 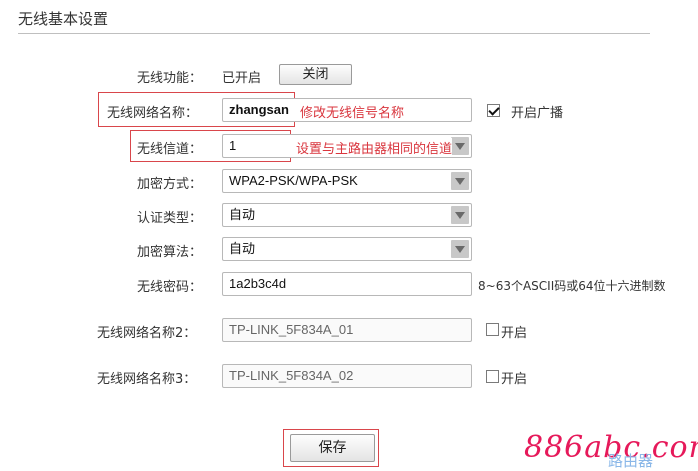 What do you see at coordinates (347, 215) in the screenshot?
I see `auth-type-select: 自动` at bounding box center [347, 215].